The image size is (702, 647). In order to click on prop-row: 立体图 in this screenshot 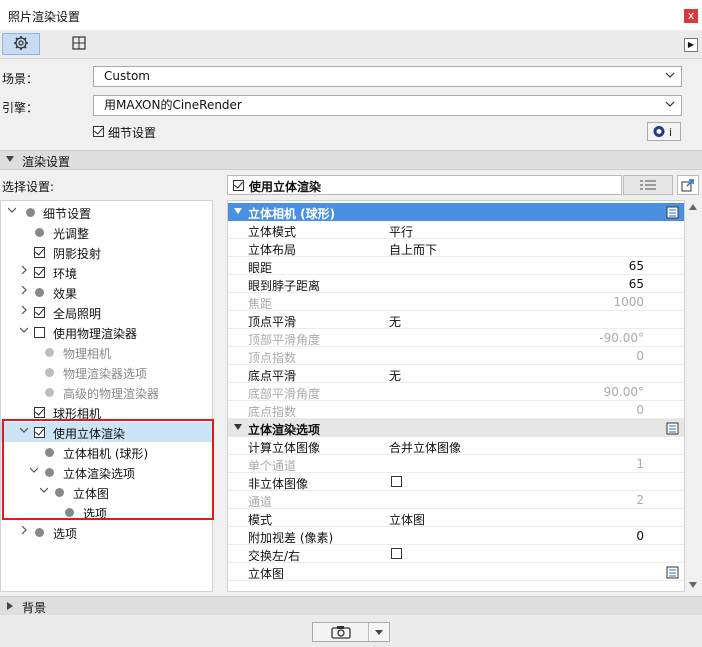, I will do `click(456, 572)`.